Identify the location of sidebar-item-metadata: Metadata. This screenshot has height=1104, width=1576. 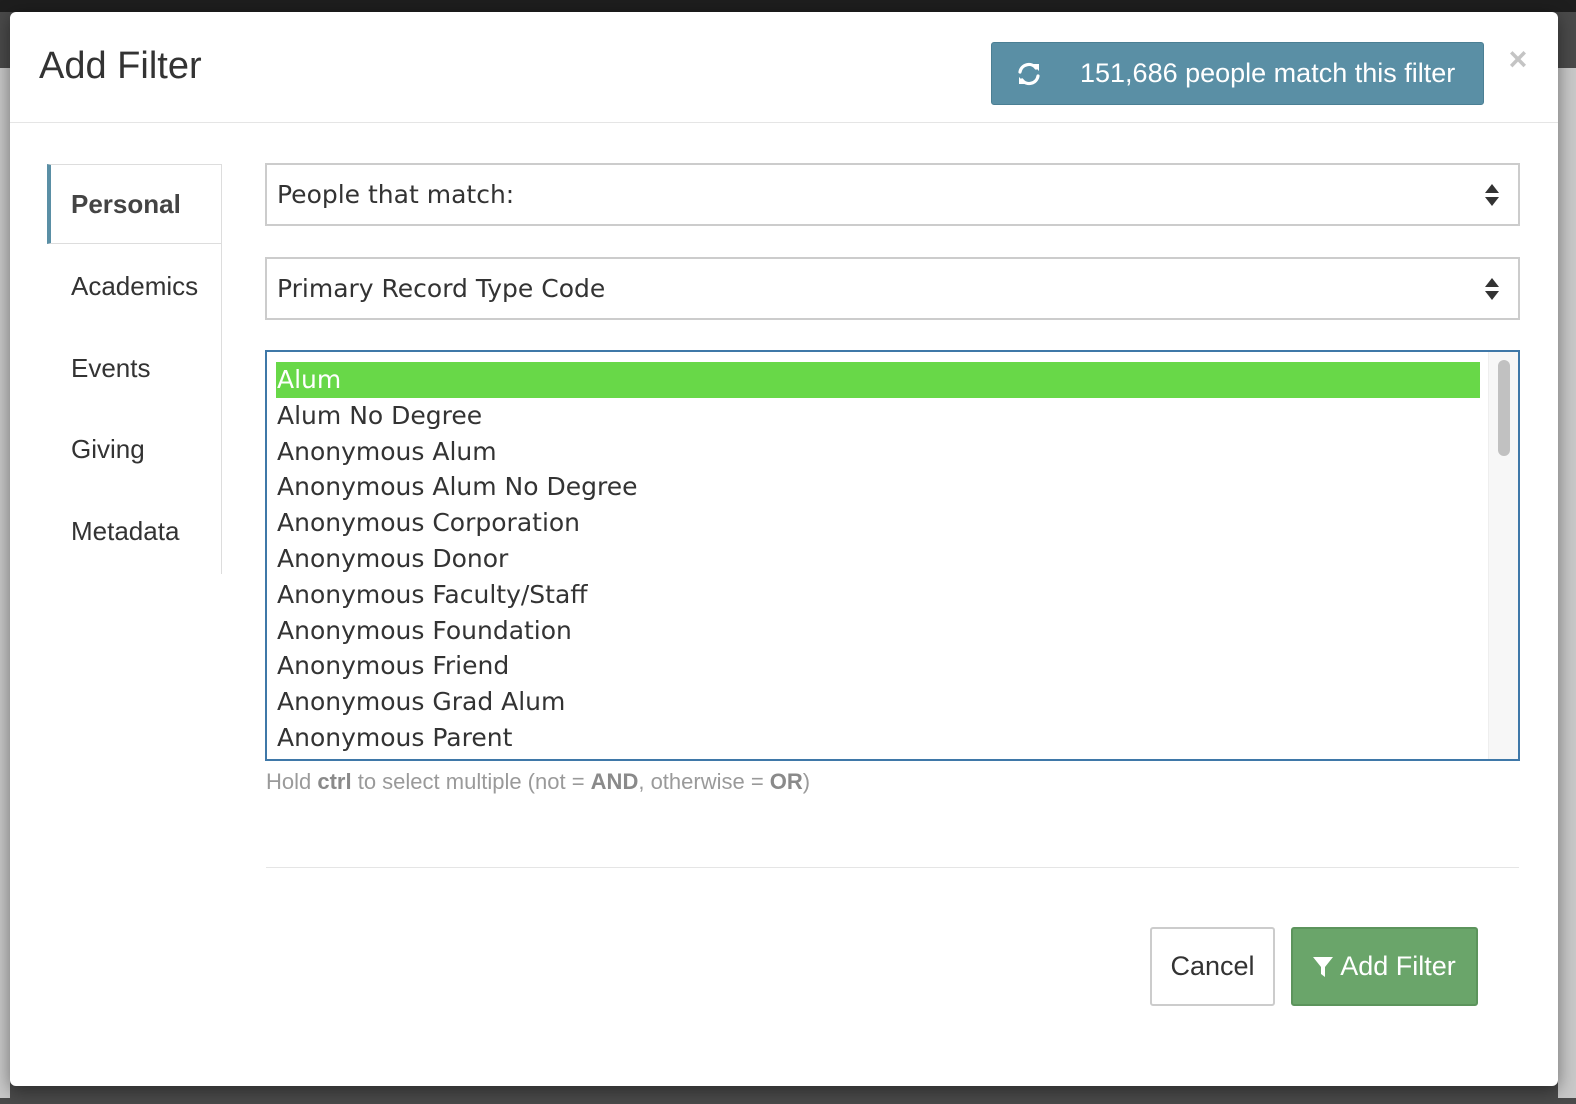
(133, 531).